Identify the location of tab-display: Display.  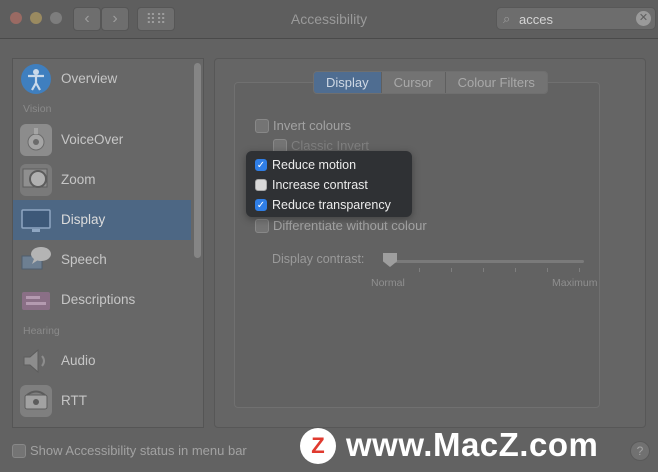
(347, 82).